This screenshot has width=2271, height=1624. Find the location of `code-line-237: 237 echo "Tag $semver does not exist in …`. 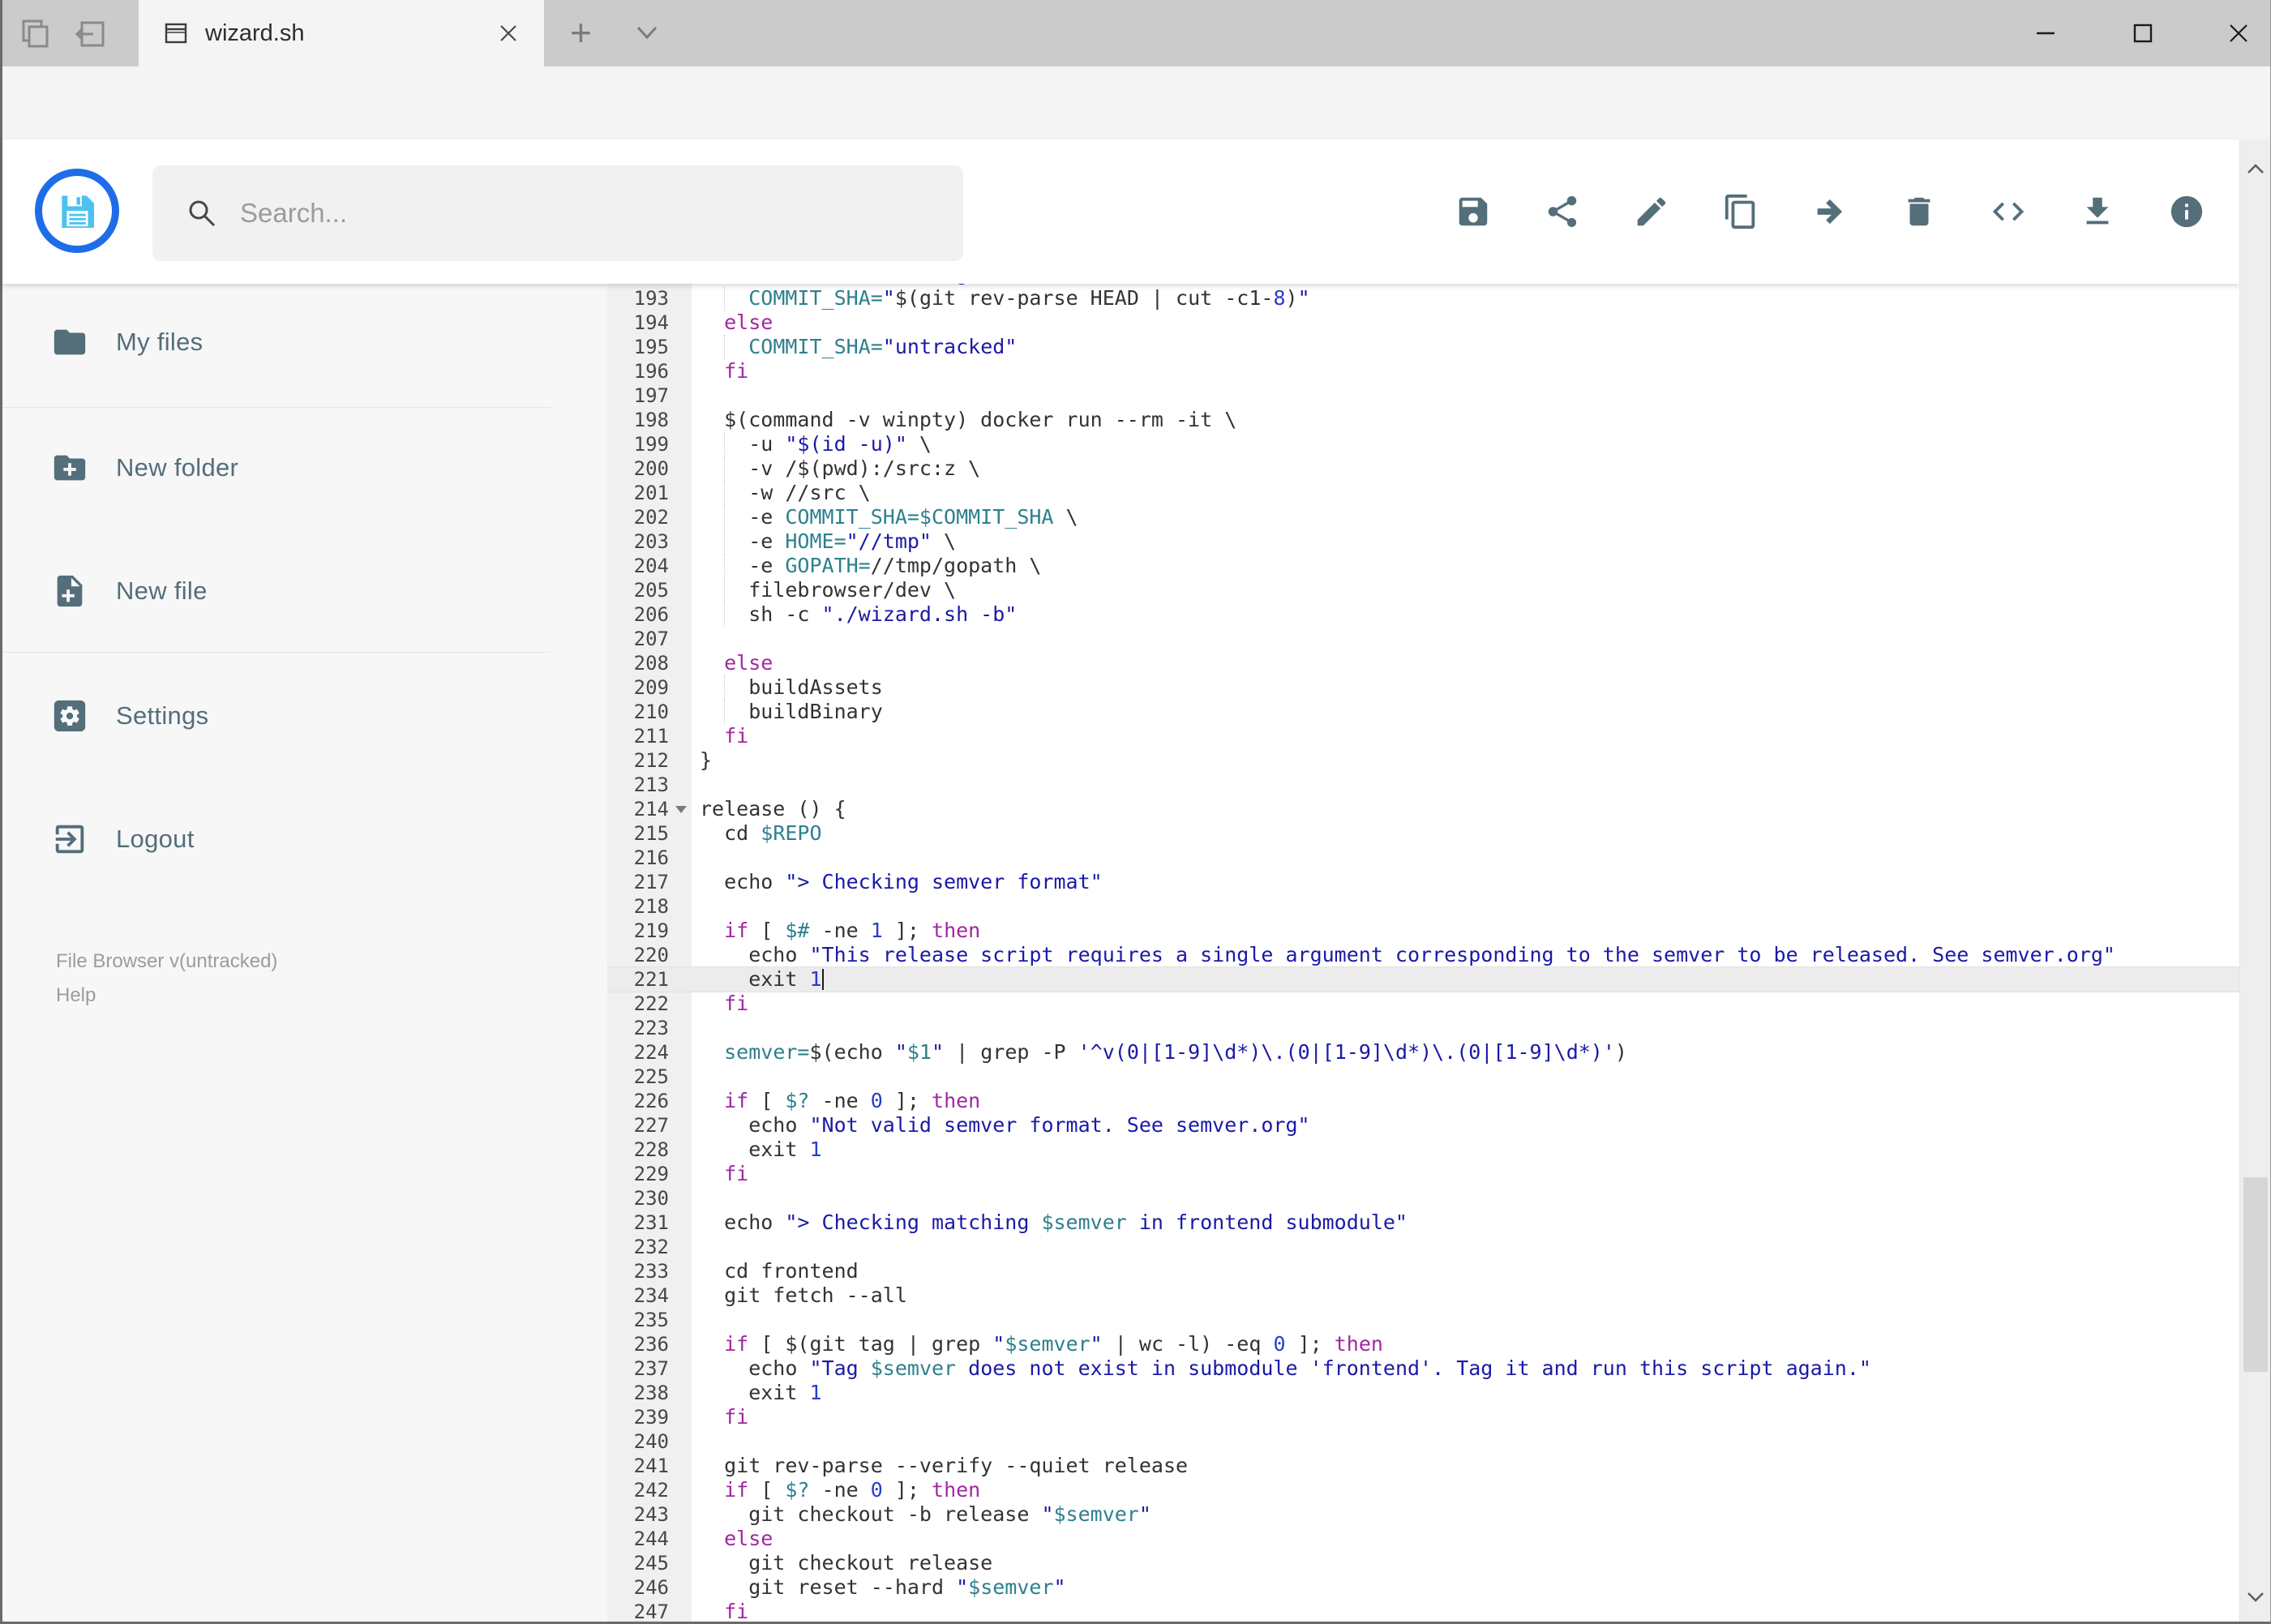

code-line-237: 237 echo "Tag $semver does not exist in … is located at coordinates (1423, 1368).